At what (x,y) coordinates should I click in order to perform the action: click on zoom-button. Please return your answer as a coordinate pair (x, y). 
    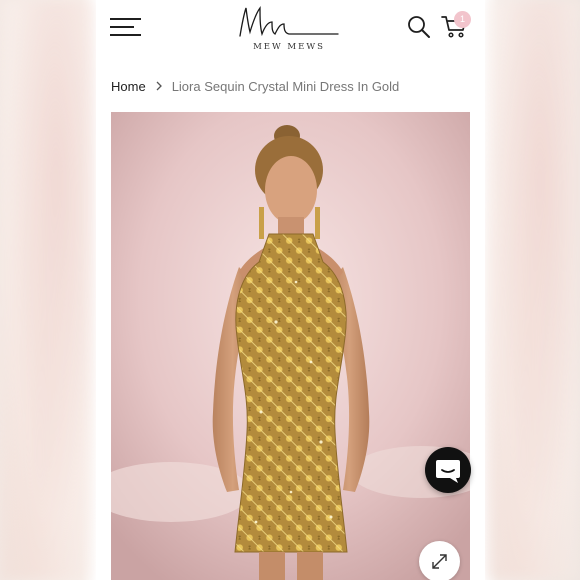
    Looking at the image, I should click on (439, 560).